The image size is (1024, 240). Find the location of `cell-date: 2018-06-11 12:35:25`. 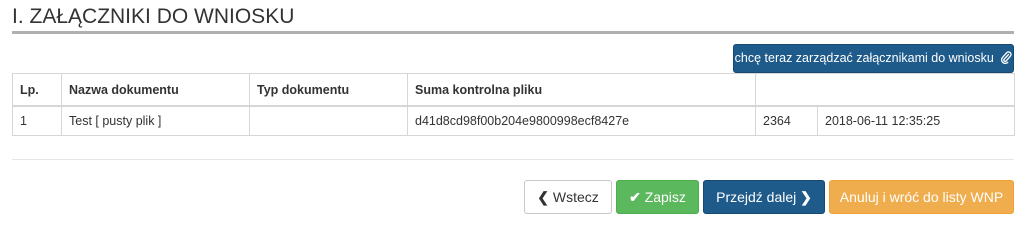

cell-date: 2018-06-11 12:35:25 is located at coordinates (916, 120).